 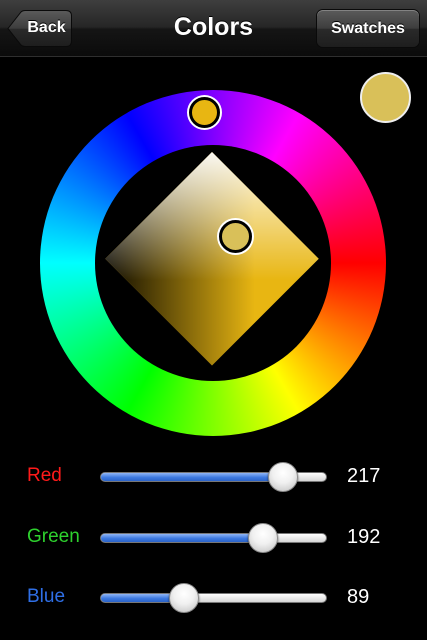 What do you see at coordinates (385, 97) in the screenshot?
I see `selected-color-preview` at bounding box center [385, 97].